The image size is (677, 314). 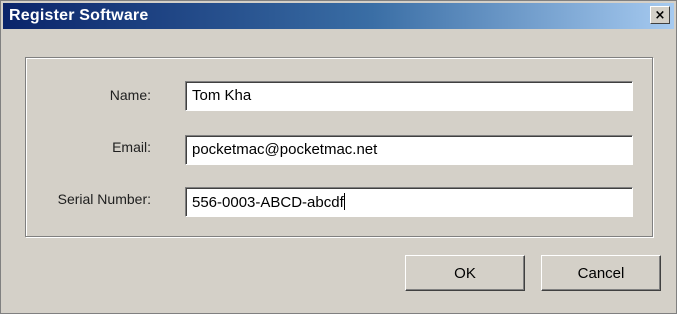 What do you see at coordinates (344, 201) in the screenshot?
I see `text-cursor` at bounding box center [344, 201].